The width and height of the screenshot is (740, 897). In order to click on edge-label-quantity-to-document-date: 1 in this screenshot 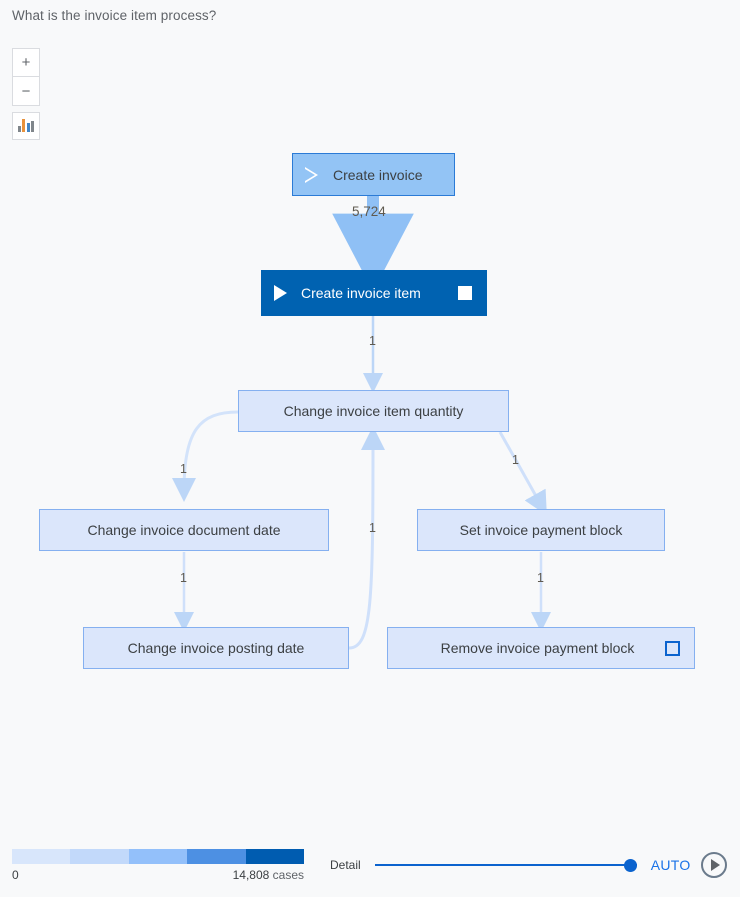, I will do `click(183, 469)`.